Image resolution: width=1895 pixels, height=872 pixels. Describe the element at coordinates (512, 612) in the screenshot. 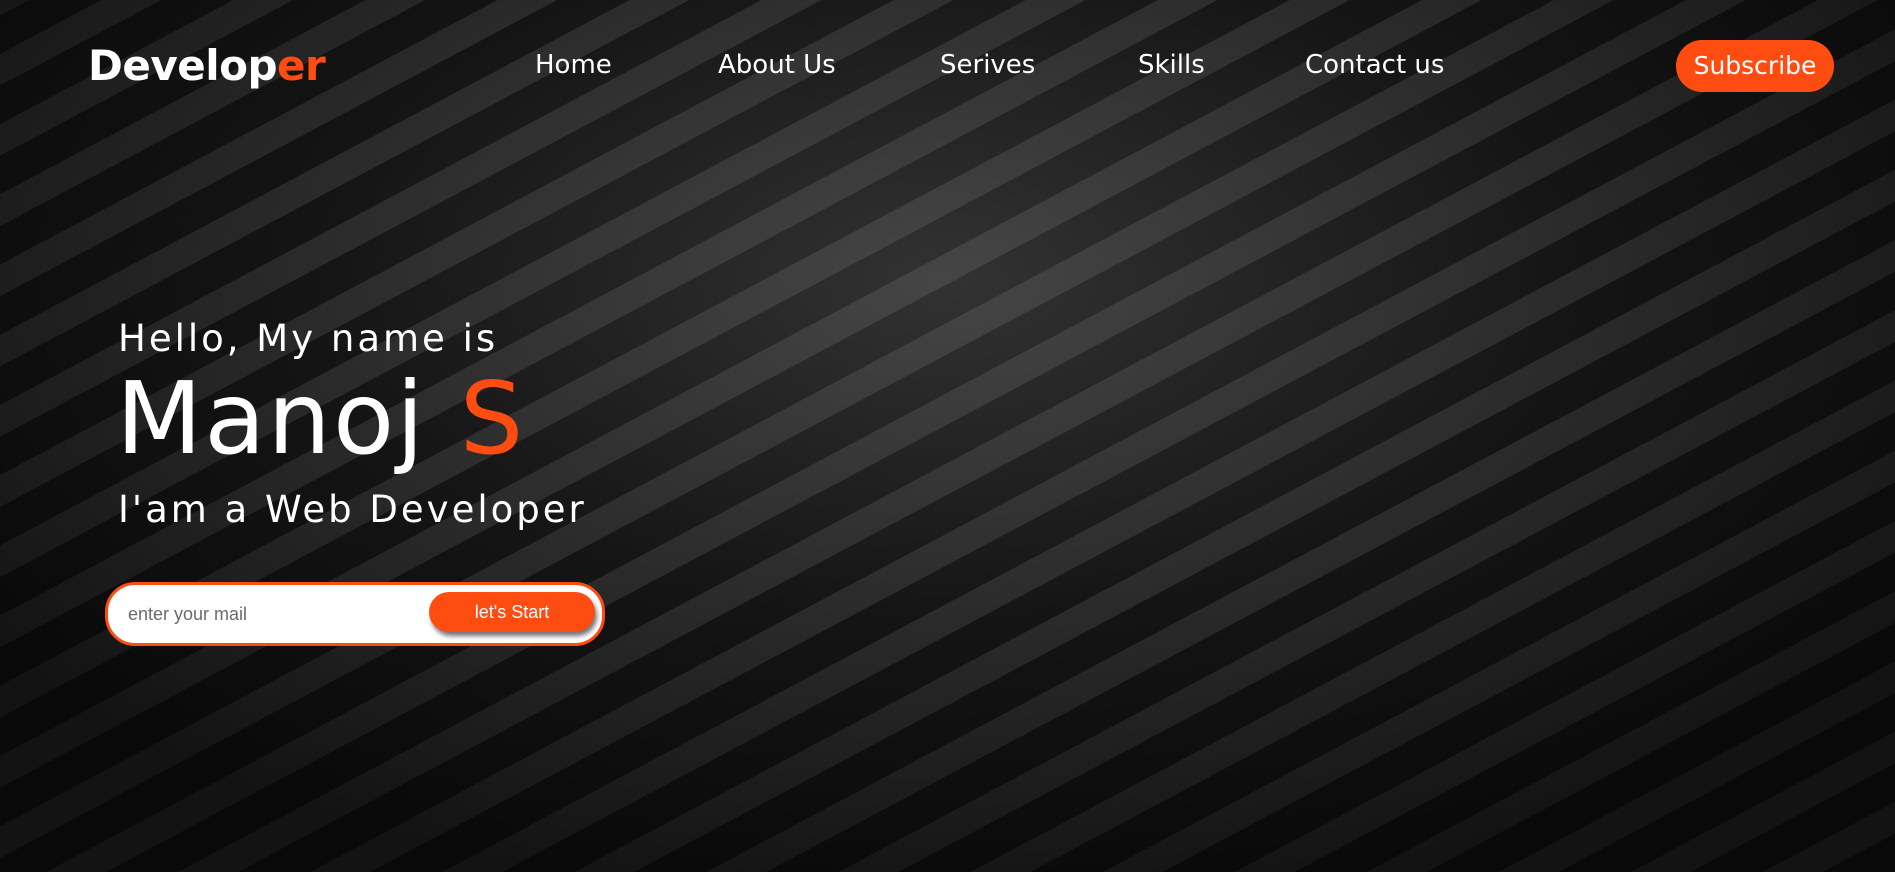

I see `lets-start-button: let's Start` at that location.